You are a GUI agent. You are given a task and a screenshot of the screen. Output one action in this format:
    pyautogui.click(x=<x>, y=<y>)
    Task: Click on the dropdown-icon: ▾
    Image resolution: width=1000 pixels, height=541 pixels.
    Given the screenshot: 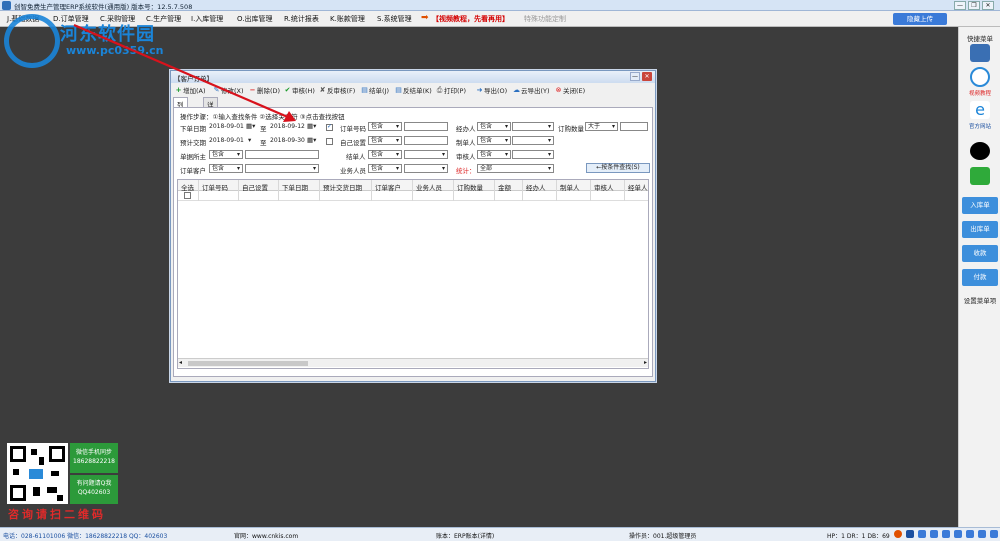 What is the action you would take?
    pyautogui.click(x=249, y=140)
    